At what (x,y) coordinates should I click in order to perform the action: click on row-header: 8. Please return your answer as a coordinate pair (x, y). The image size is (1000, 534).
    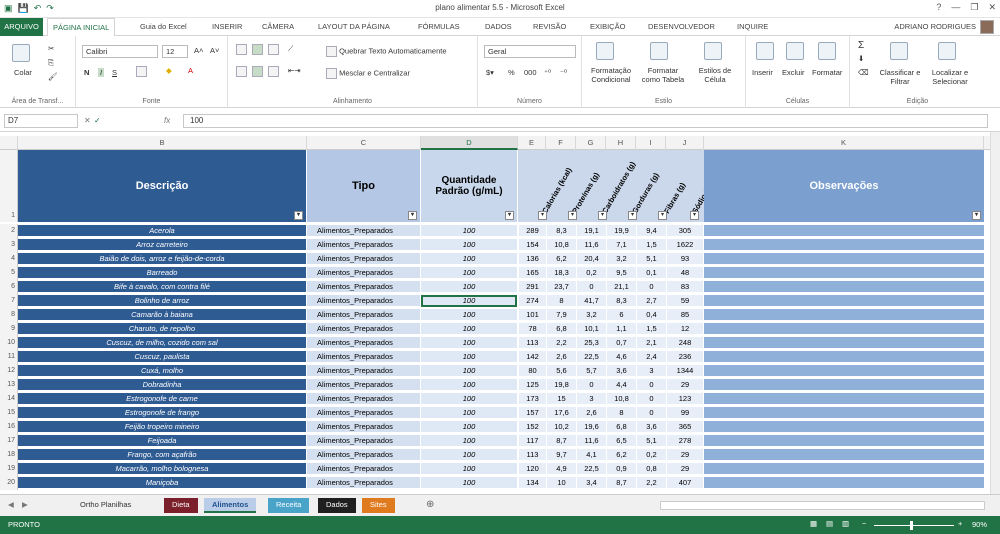
    Looking at the image, I should click on (9, 315).